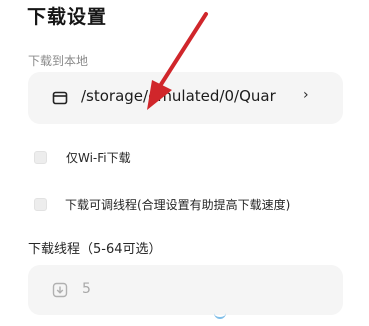  What do you see at coordinates (98, 158) in the screenshot?
I see `wifi-only-label: 仅Wi-Fi下载` at bounding box center [98, 158].